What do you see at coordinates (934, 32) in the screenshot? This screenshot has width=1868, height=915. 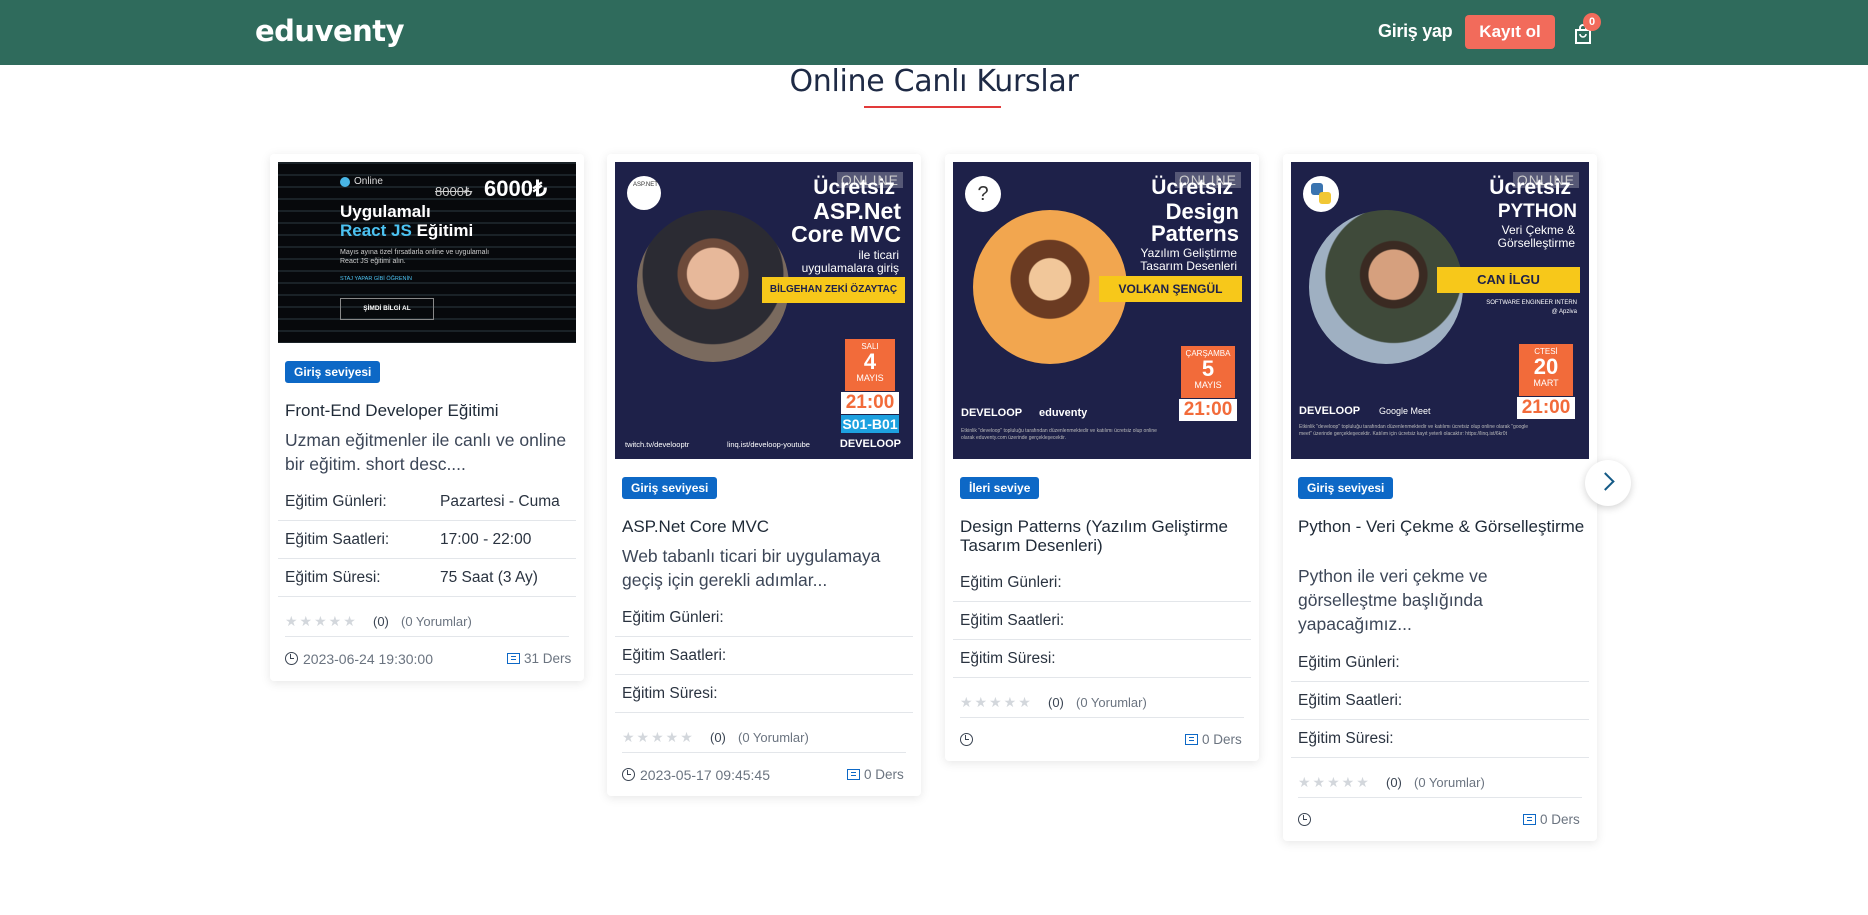 I see `top-navbar: eduventy Giriş yap Kayıt ol 0` at bounding box center [934, 32].